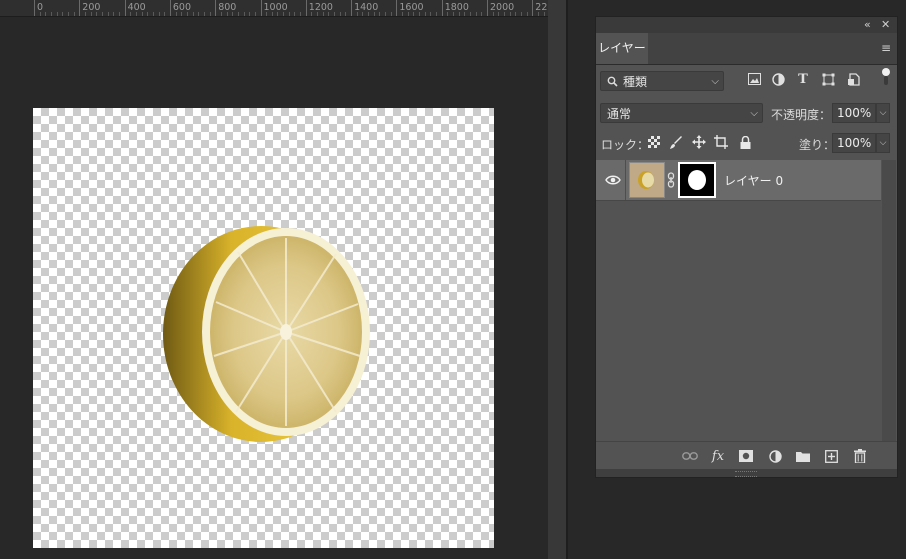  I want to click on lock-transparent-pixels-icon, so click(654, 142).